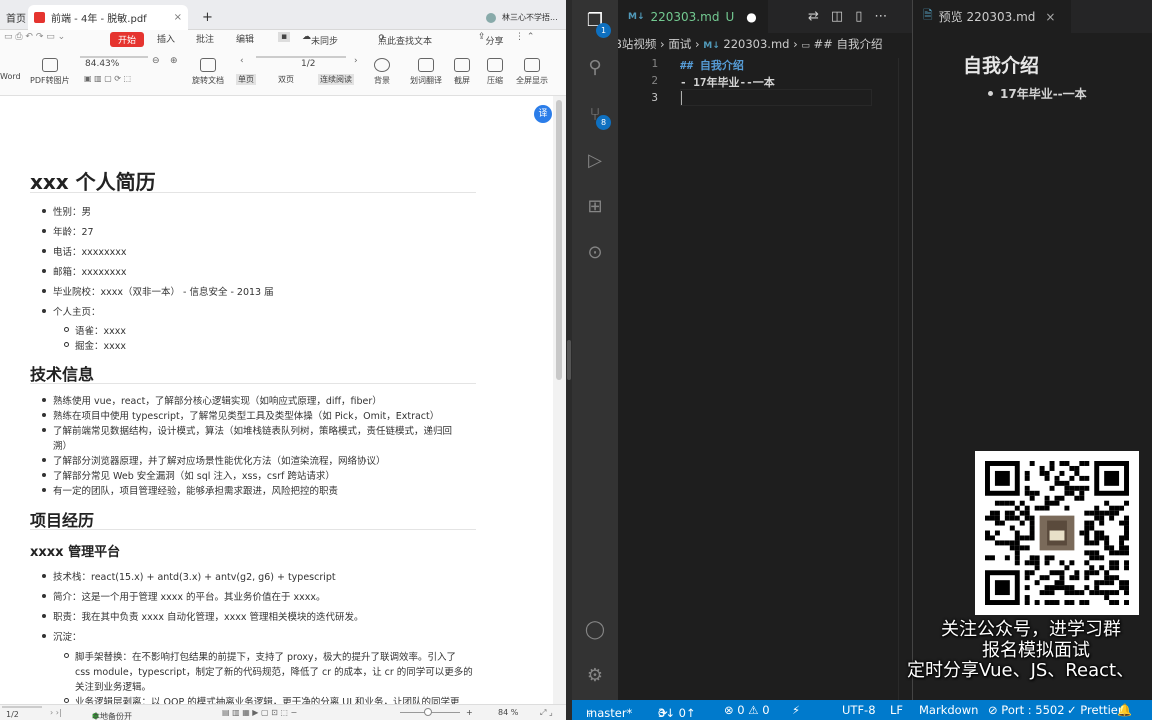  Describe the element at coordinates (796, 710) in the screenshot. I see `lightning-icon: ⚡` at that location.